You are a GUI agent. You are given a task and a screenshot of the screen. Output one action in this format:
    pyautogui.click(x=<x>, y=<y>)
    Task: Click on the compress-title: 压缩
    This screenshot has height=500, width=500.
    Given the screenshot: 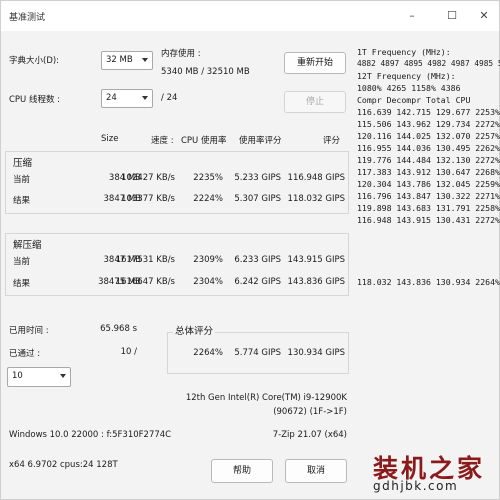 What is the action you would take?
    pyautogui.click(x=23, y=163)
    